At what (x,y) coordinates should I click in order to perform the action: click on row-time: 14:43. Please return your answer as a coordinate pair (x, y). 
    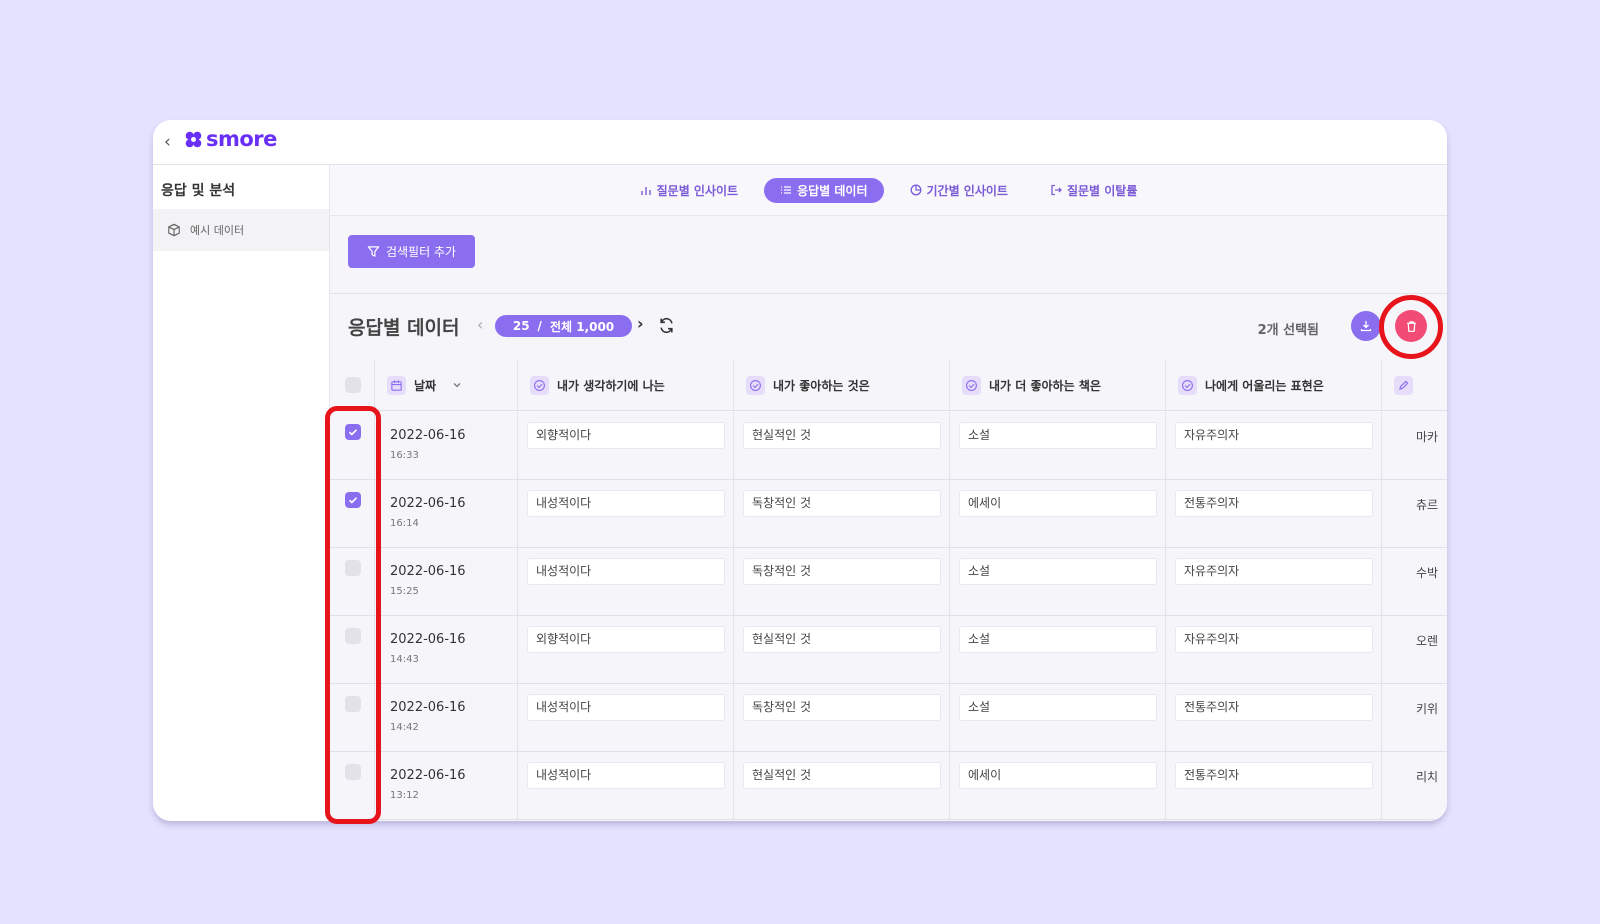
    Looking at the image, I should click on (404, 659).